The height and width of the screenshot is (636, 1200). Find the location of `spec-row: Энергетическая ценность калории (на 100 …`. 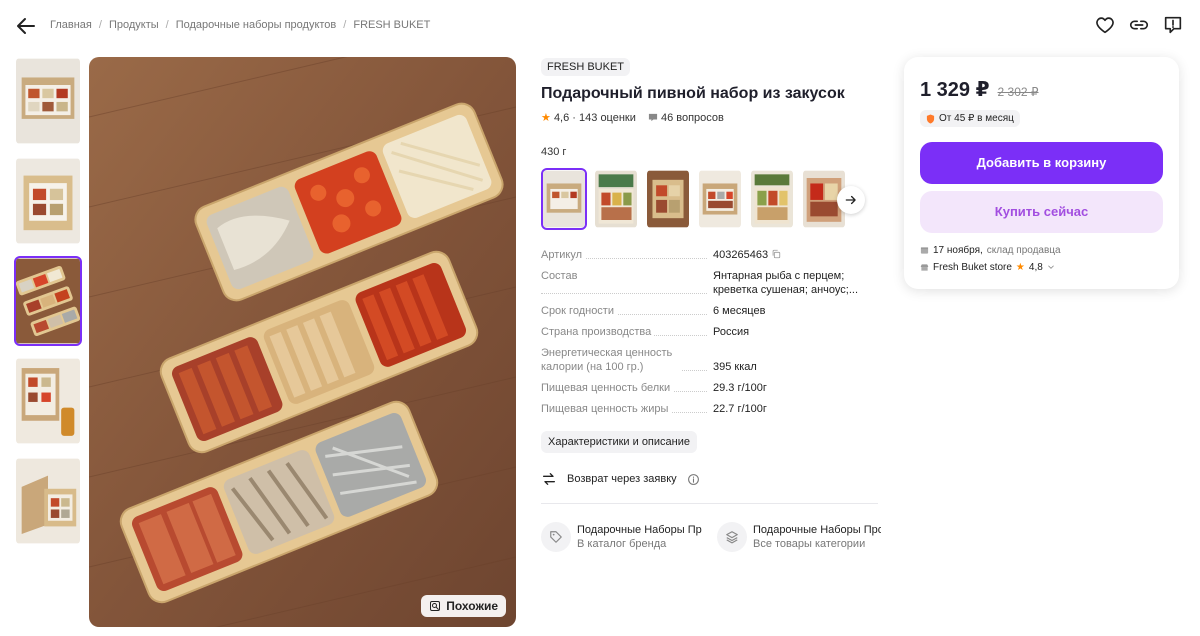

spec-row: Энергетическая ценность калории (на 100 … is located at coordinates (711, 360).